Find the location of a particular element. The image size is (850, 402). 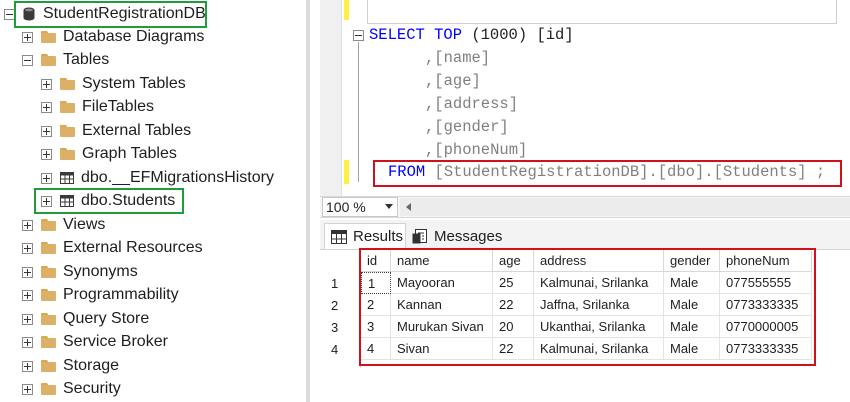

tree-item-programmability: Programmability is located at coordinates (100, 295).